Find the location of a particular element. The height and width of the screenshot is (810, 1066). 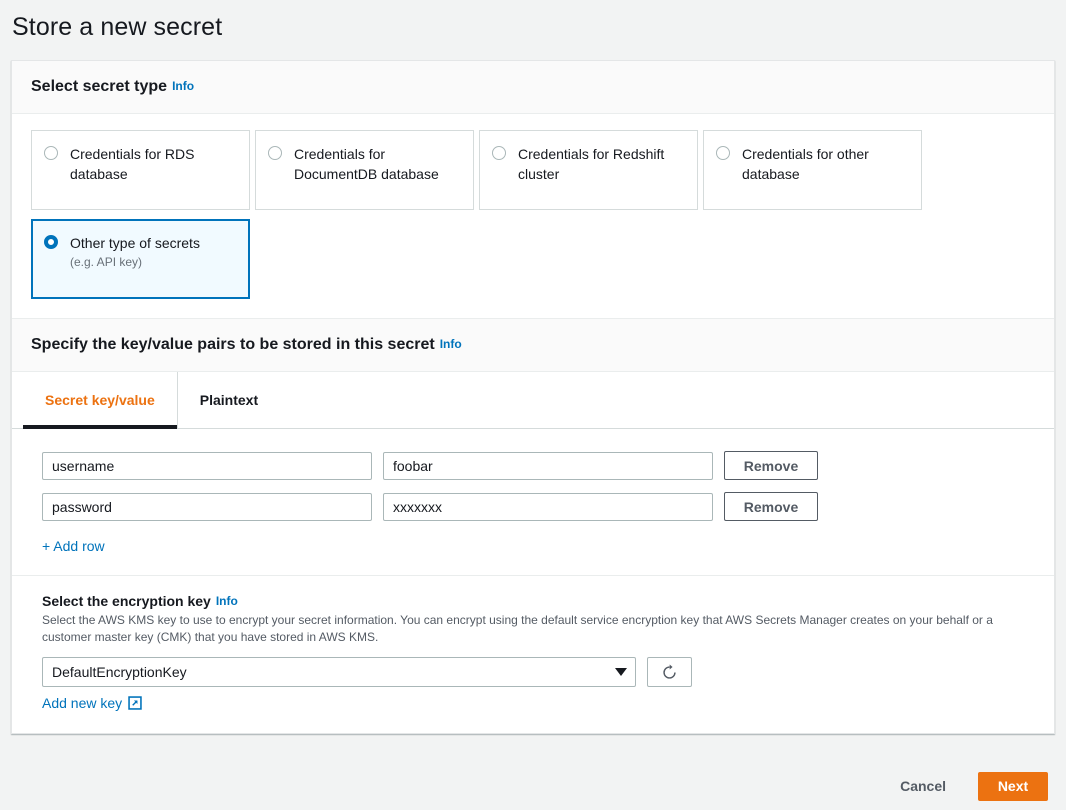

remove-row-button-2: Remove is located at coordinates (771, 506).